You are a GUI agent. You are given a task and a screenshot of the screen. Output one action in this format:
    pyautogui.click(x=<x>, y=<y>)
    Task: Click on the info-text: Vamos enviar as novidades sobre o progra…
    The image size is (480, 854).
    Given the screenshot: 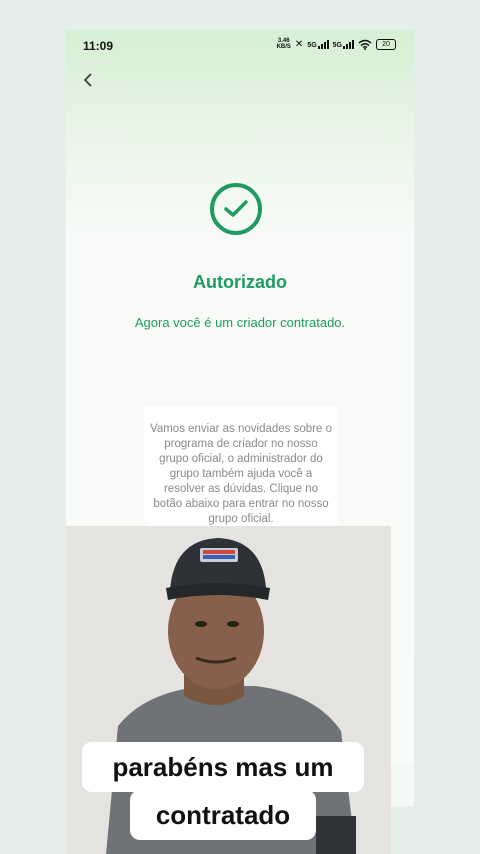 What is the action you would take?
    pyautogui.click(x=241, y=474)
    